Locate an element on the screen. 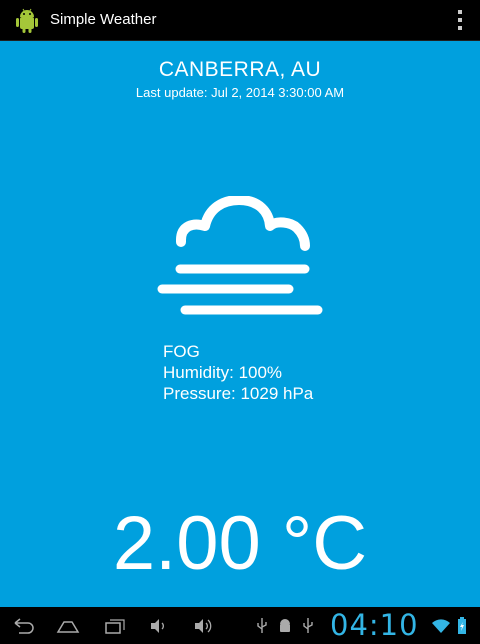 This screenshot has width=480, height=644. overflow-menu-icon is located at coordinates (460, 20).